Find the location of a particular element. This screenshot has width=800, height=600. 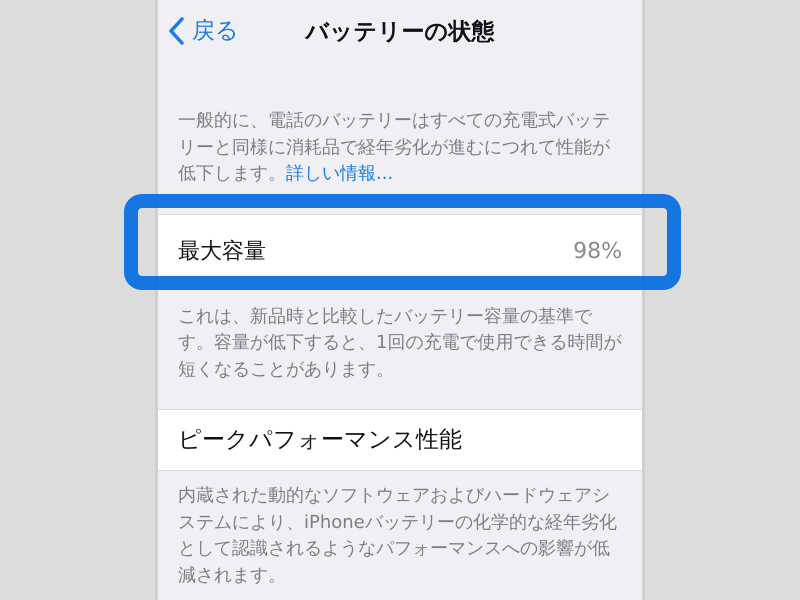

capacity-note: これは、新品時と比較したバッテリー容量の基準です。容量が低下すると、1回の充電で使用できる時間が短くなることがあります。 is located at coordinates (400, 343).